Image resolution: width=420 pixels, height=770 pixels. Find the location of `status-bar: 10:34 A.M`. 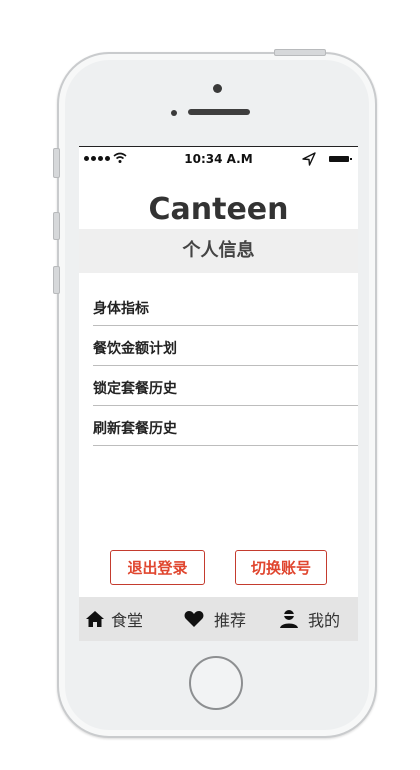

status-bar: 10:34 A.M is located at coordinates (218, 158).